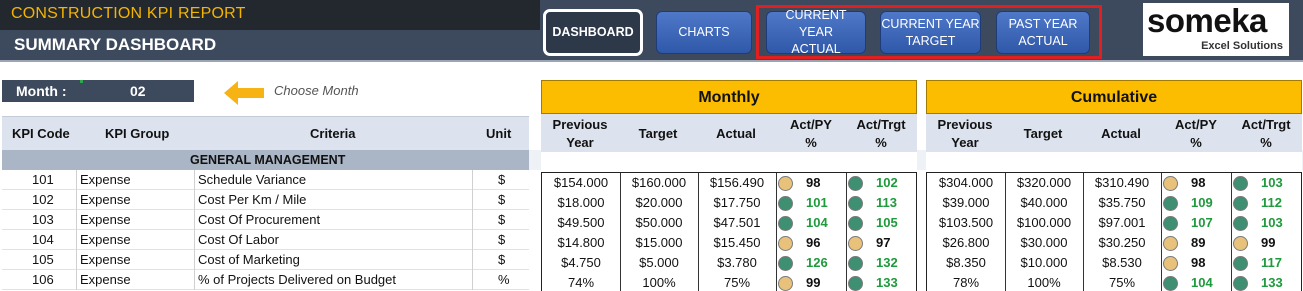  What do you see at coordinates (1272, 282) in the screenshot?
I see `act-trgt-value: 133` at bounding box center [1272, 282].